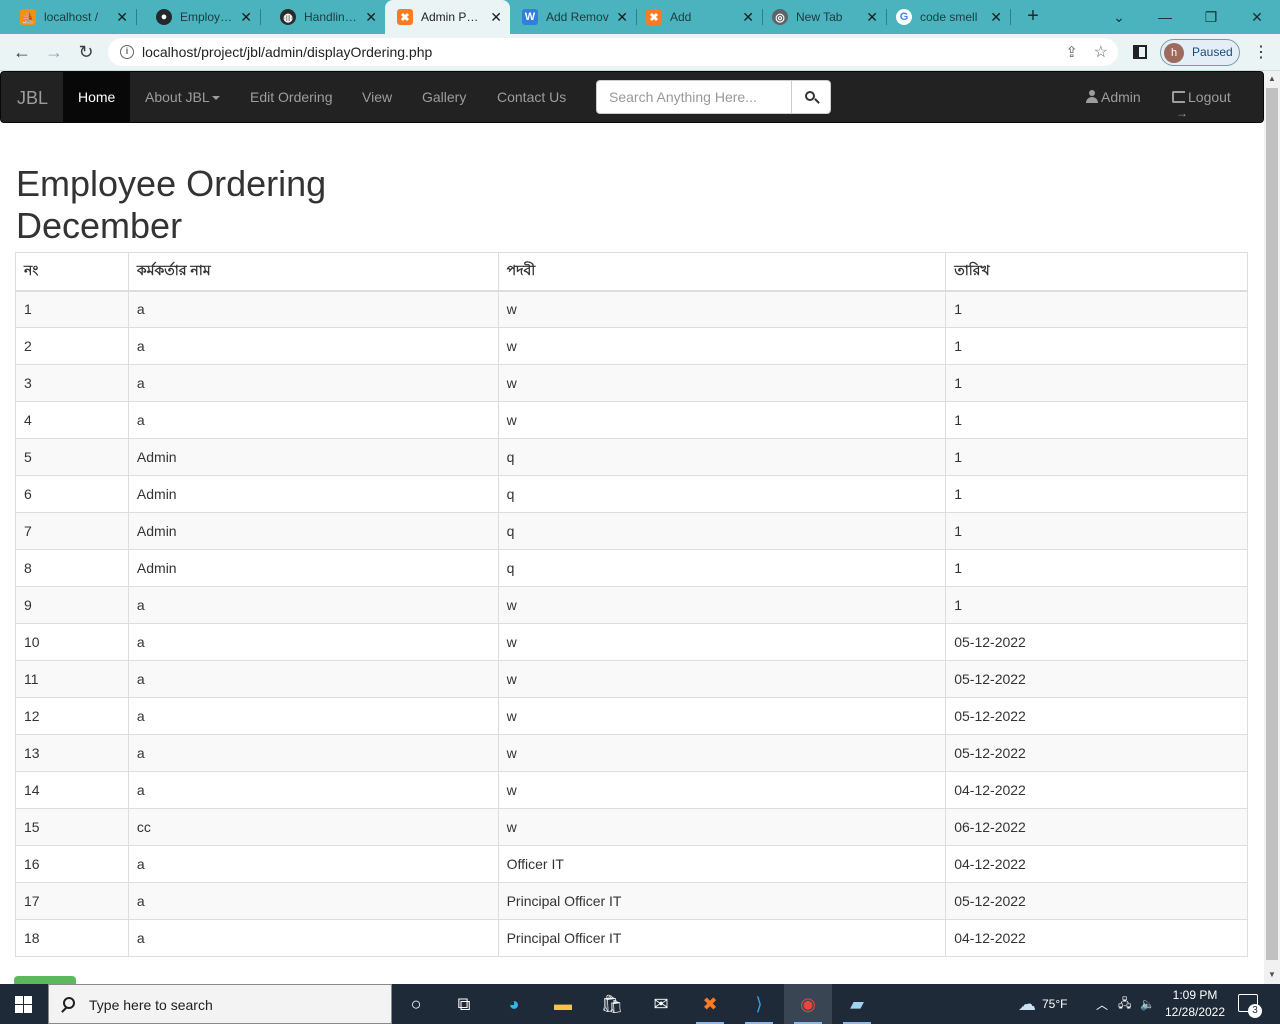 This screenshot has width=1280, height=1024. What do you see at coordinates (631, 679) in the screenshot?
I see `table-row: 11 a w 05-12-2022` at bounding box center [631, 679].